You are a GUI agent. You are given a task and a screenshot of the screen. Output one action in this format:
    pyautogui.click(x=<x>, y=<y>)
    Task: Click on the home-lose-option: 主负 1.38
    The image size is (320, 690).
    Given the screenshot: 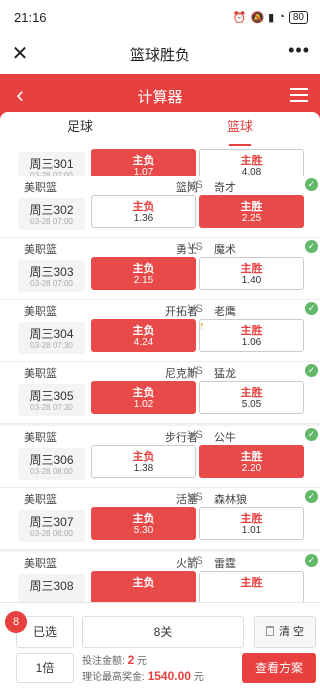 What is the action you would take?
    pyautogui.click(x=143, y=461)
    